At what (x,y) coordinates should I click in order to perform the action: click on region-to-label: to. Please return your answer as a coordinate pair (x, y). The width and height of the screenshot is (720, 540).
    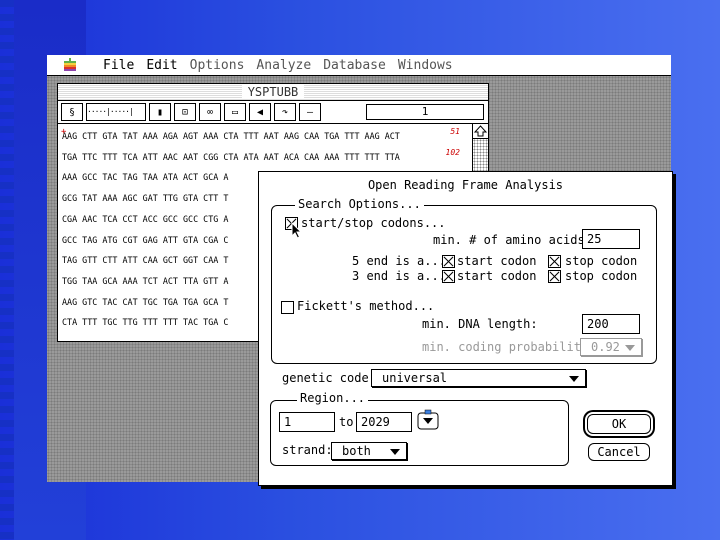
    Looking at the image, I should click on (346, 422).